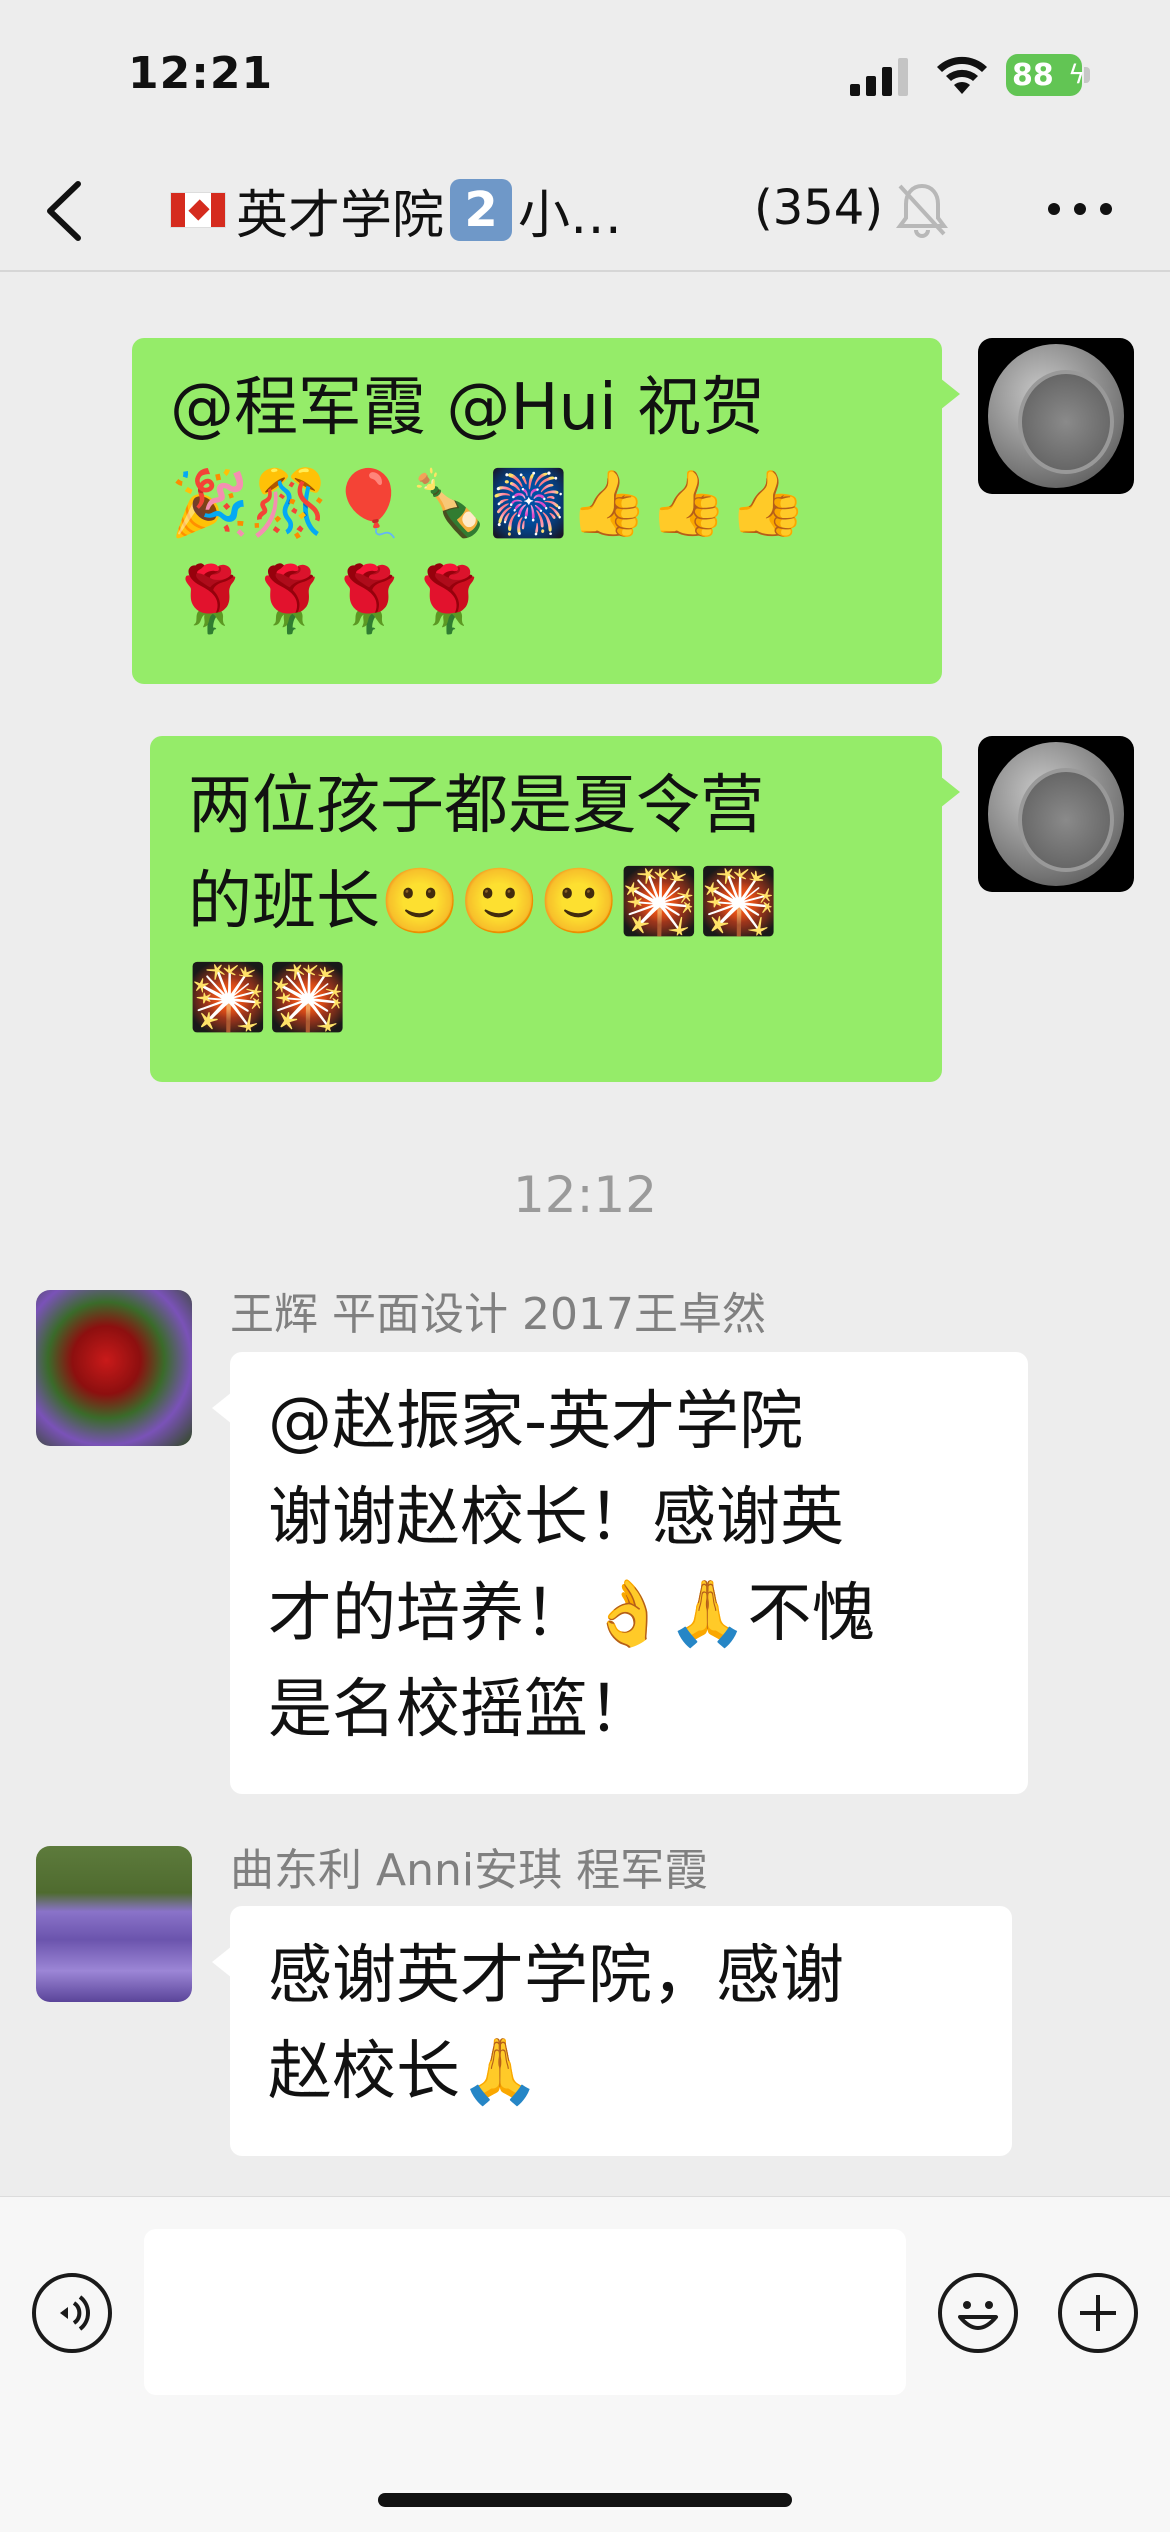 The image size is (1170, 2532). What do you see at coordinates (585, 75) in the screenshot?
I see `status-bar: 12:21 88 ϟ` at bounding box center [585, 75].